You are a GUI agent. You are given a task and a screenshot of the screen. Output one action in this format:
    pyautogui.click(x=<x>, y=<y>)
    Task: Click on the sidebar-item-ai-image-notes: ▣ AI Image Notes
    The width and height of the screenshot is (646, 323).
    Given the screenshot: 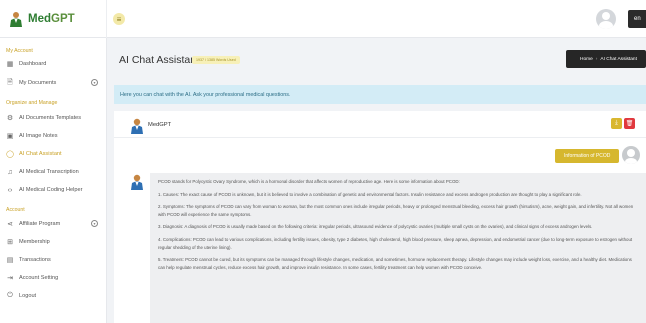 What is the action you would take?
    pyautogui.click(x=55, y=136)
    